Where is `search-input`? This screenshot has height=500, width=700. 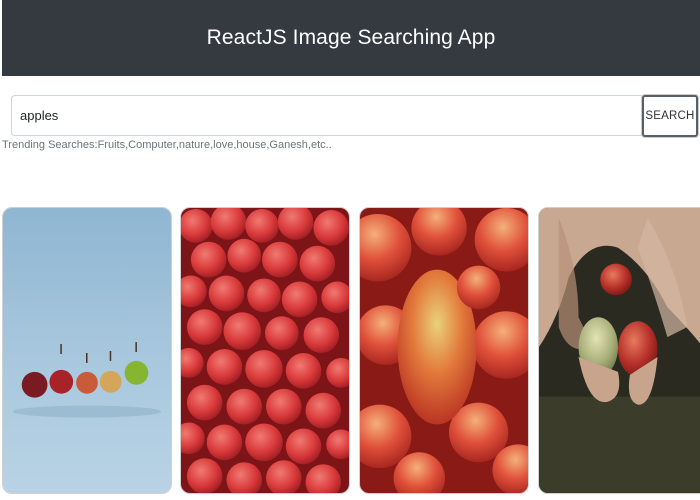 search-input is located at coordinates (326, 115).